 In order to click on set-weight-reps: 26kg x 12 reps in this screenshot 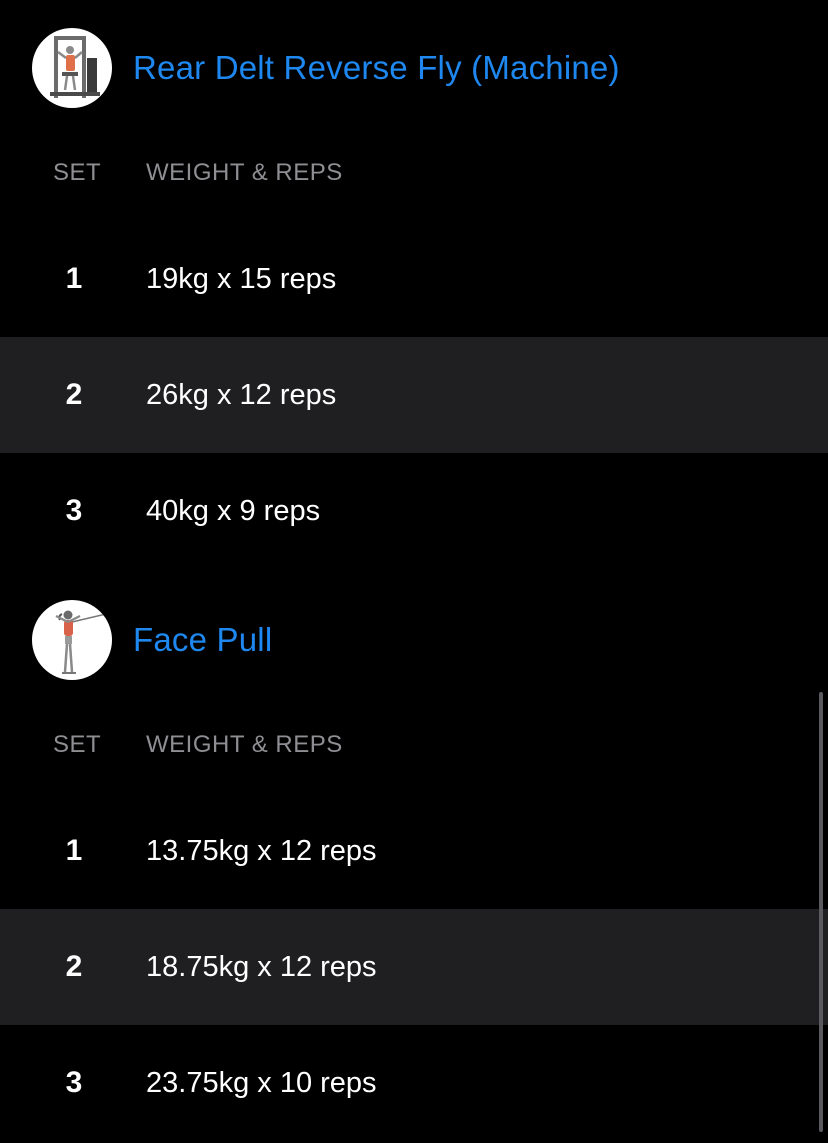, I will do `click(241, 395)`.